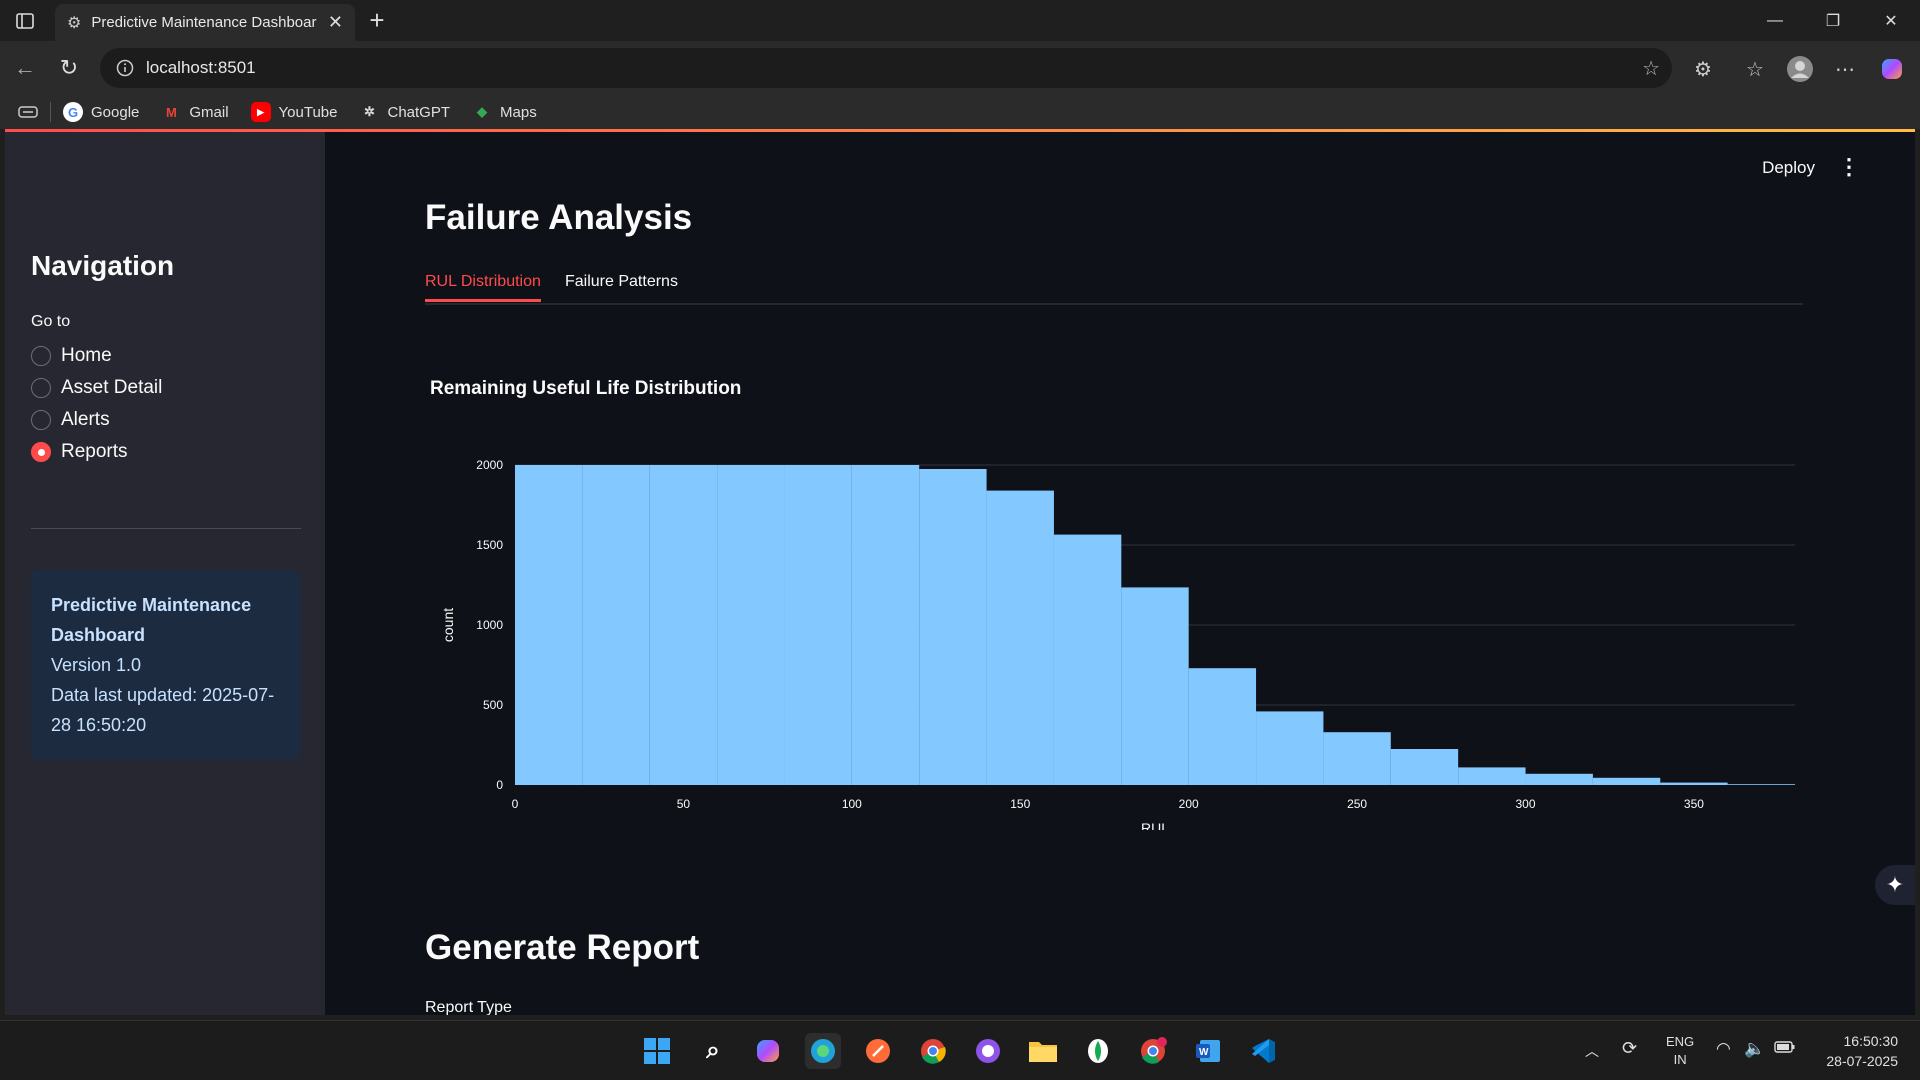 This screenshot has width=1920, height=1080. I want to click on y-tick-label: 2000, so click(489, 465).